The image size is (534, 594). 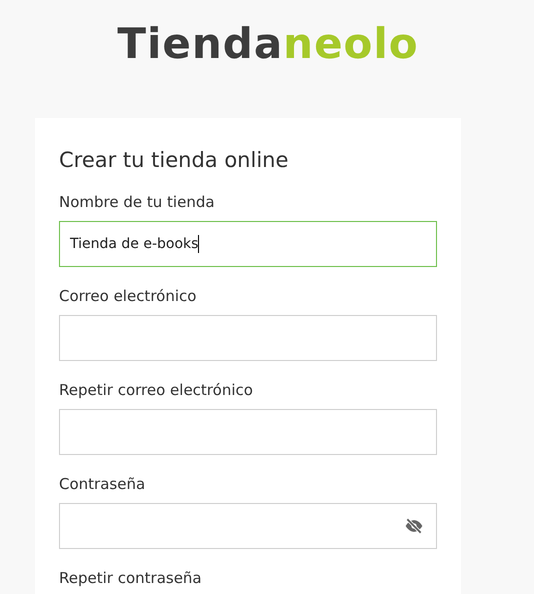 I want to click on field-label: Repetir correo electrónico, so click(x=156, y=390).